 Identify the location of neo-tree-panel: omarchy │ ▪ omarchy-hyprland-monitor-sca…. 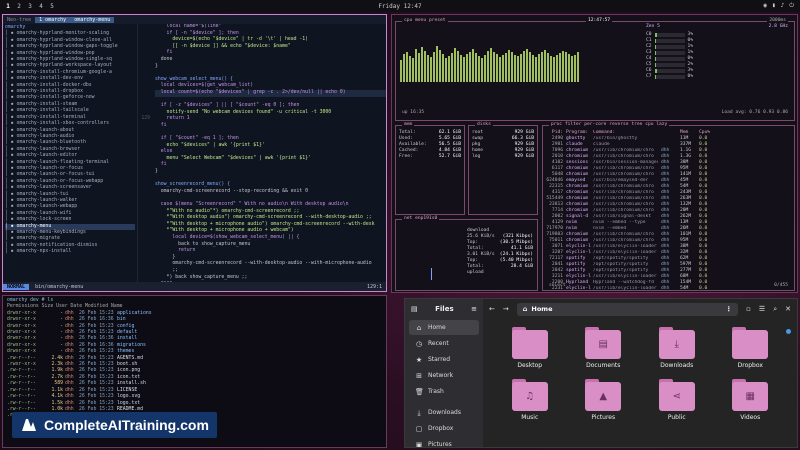
(70, 153).